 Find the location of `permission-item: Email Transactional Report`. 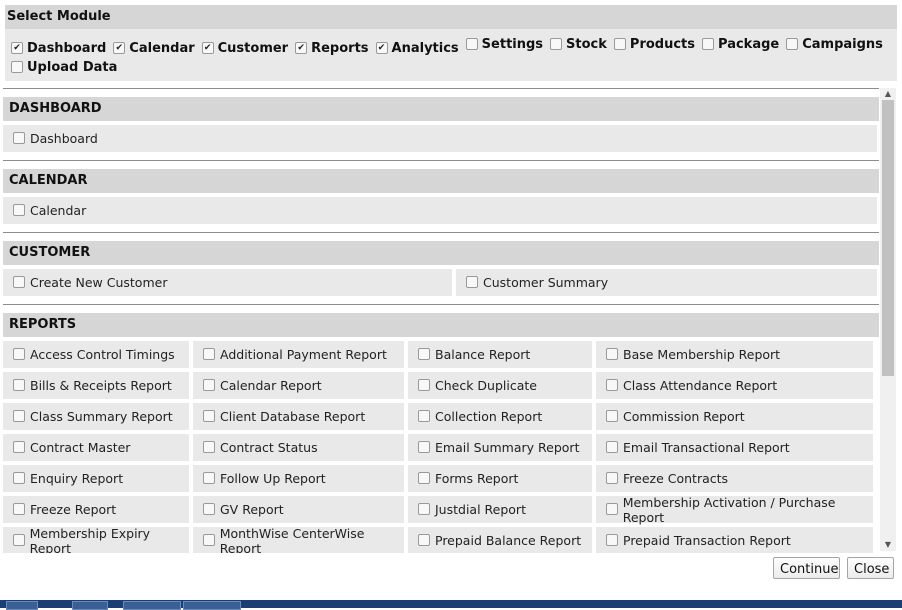

permission-item: Email Transactional Report is located at coordinates (734, 447).